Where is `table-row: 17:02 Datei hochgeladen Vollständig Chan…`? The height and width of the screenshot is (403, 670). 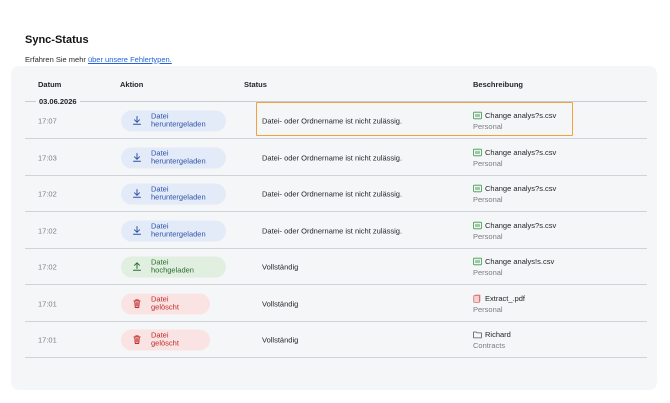 table-row: 17:02 Datei hochgeladen Vollständig Chan… is located at coordinates (336, 266).